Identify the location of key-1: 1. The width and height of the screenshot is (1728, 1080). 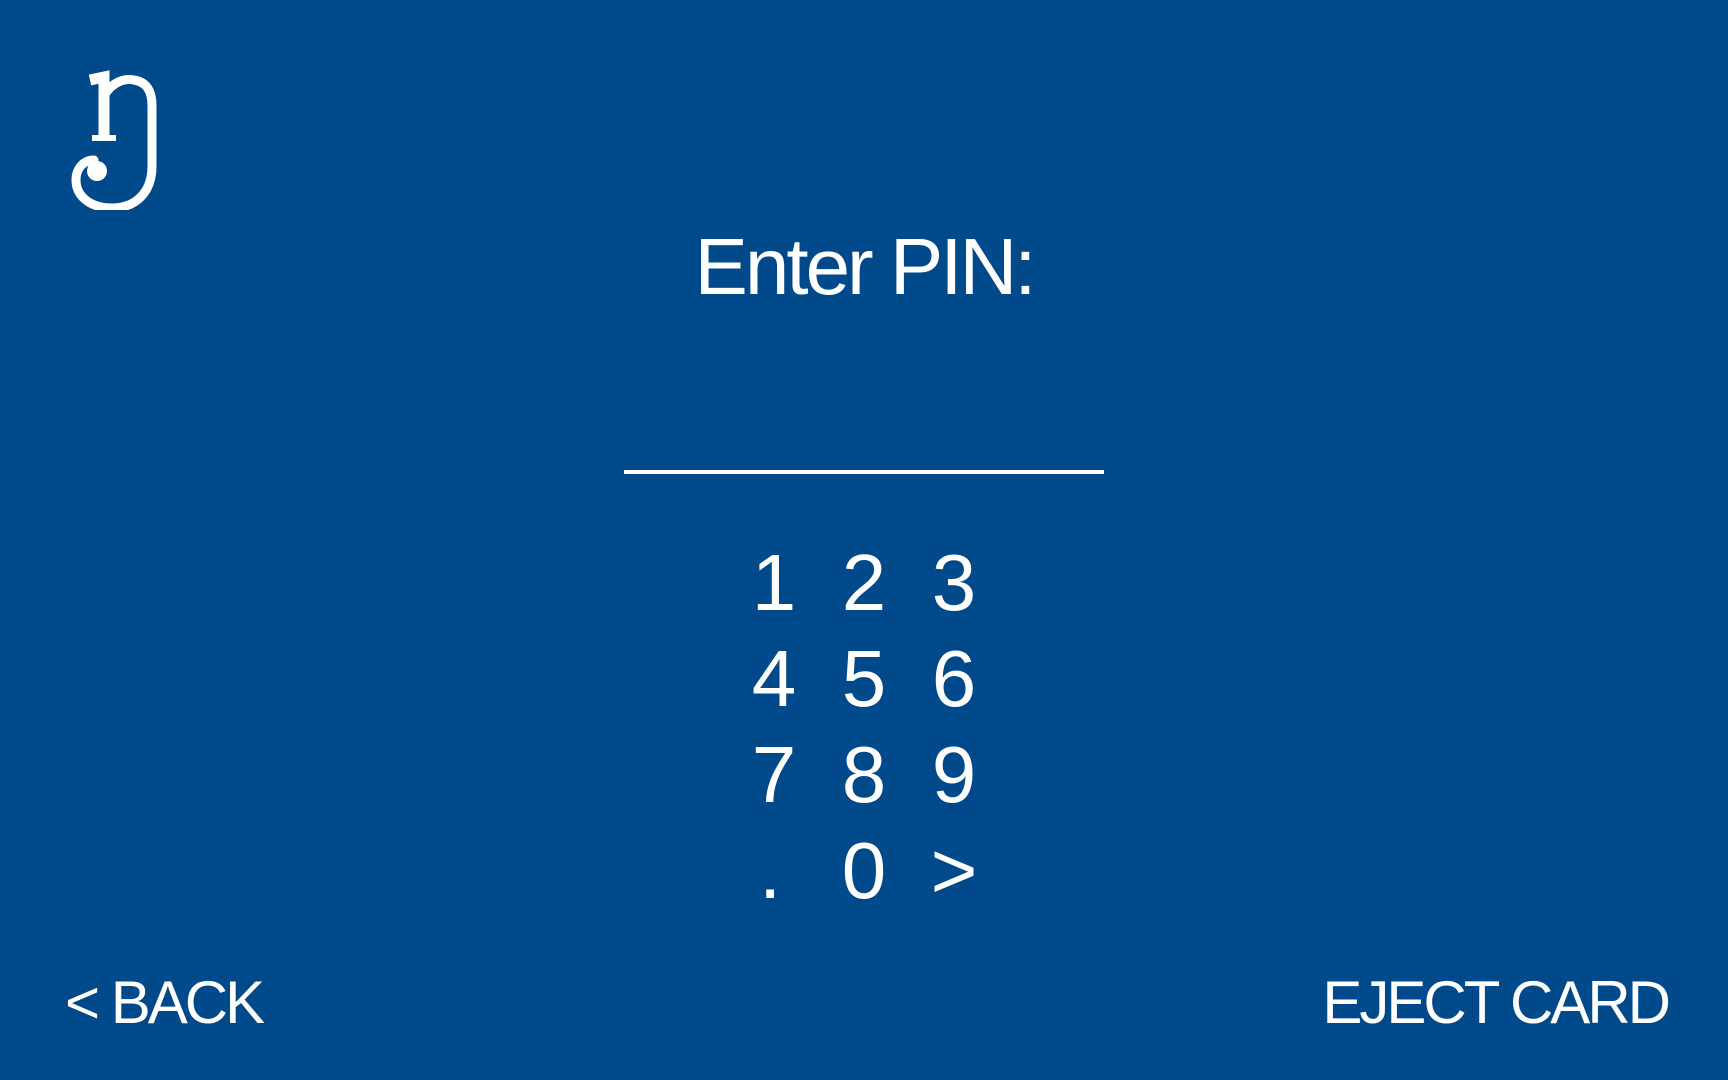
(774, 583).